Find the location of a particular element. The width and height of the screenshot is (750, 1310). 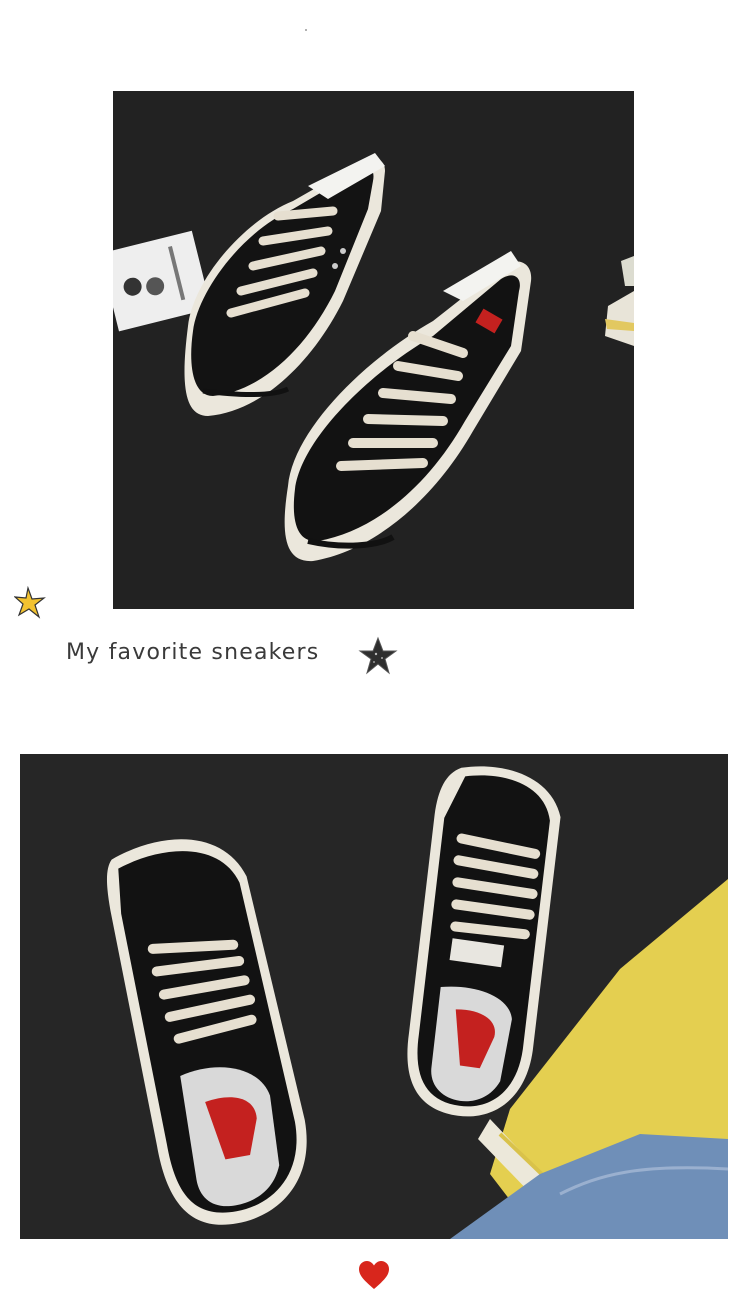

caption-text: My favorite sneakers is located at coordinates (193, 652).